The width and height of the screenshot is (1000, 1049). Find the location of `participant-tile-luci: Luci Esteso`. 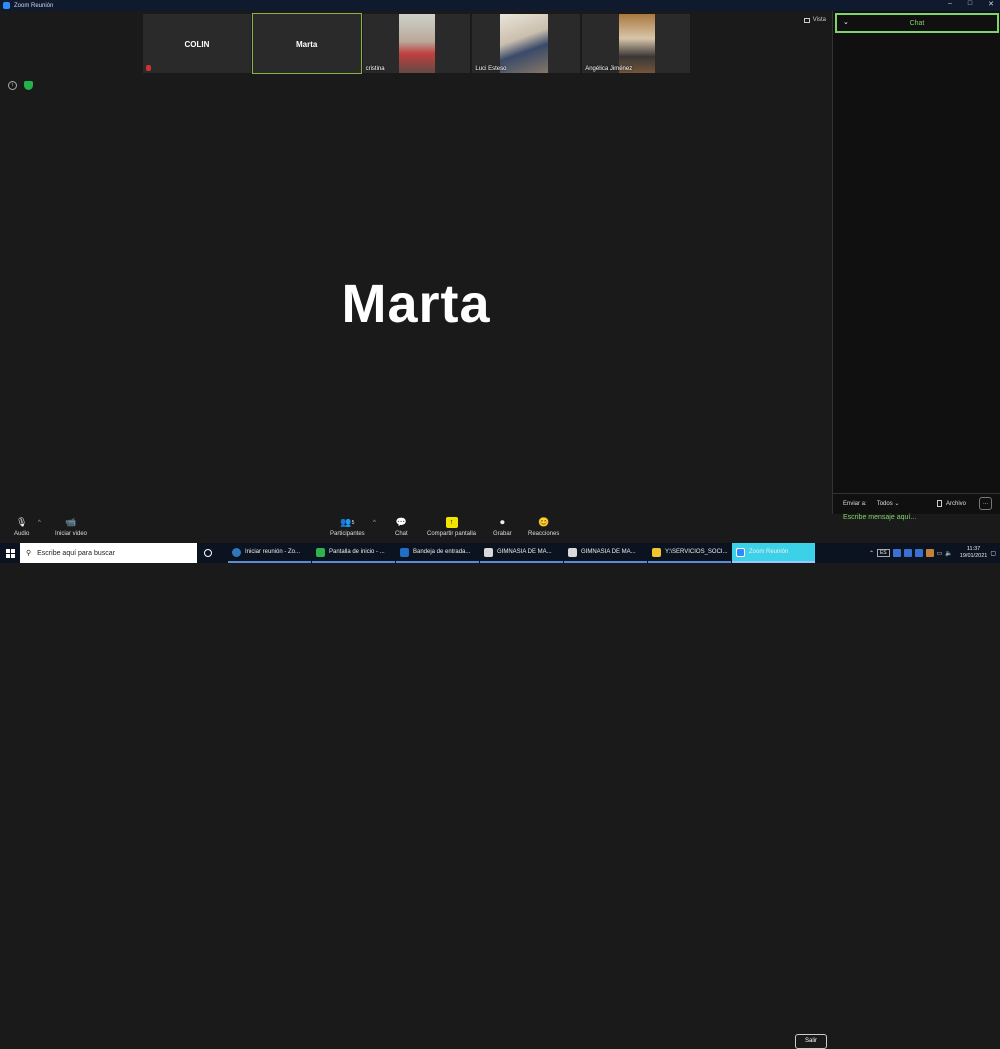

participant-tile-luci: Luci Esteso is located at coordinates (526, 43).